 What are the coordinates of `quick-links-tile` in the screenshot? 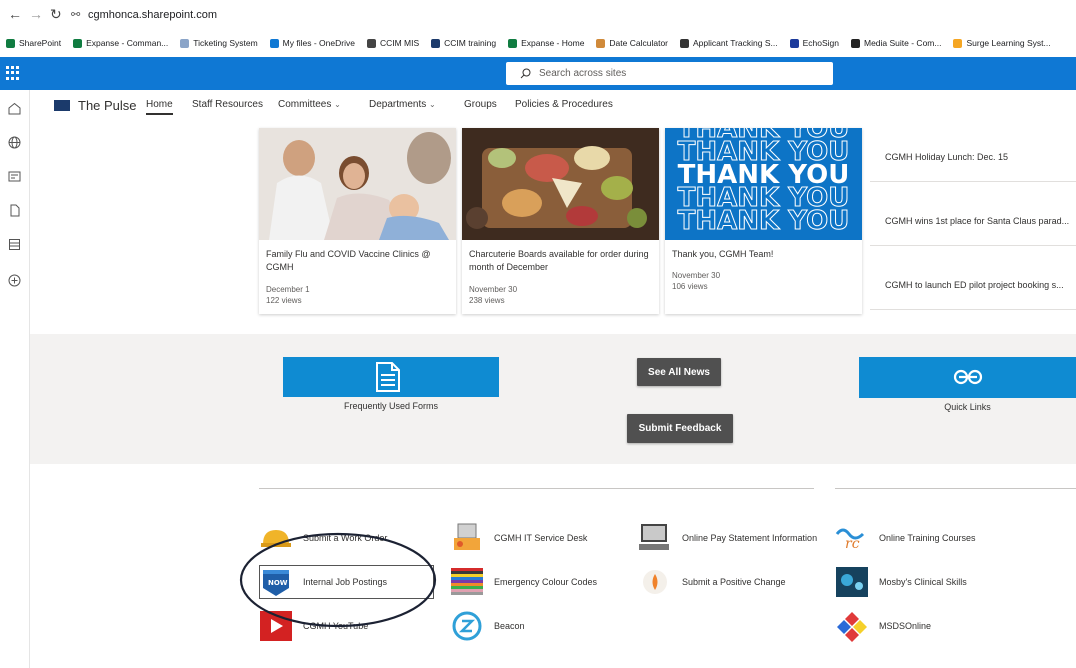 It's located at (967, 377).